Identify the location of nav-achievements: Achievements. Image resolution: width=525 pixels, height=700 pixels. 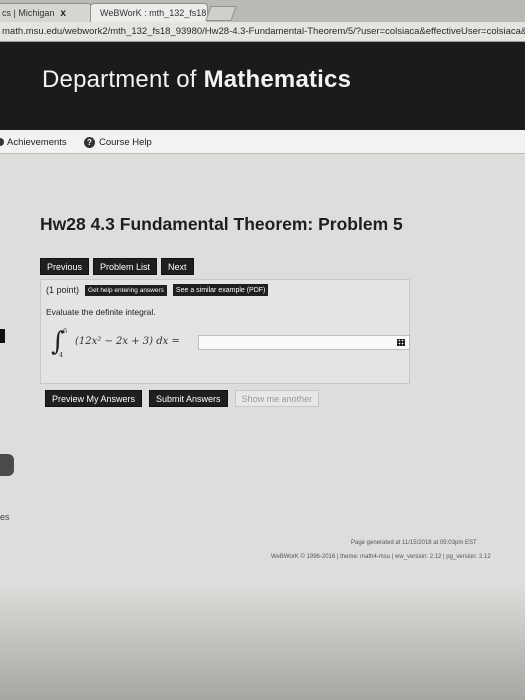
(33, 142).